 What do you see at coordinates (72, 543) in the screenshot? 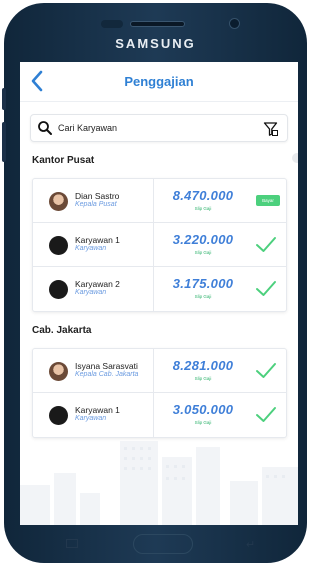
I see `recent-apps-icon` at bounding box center [72, 543].